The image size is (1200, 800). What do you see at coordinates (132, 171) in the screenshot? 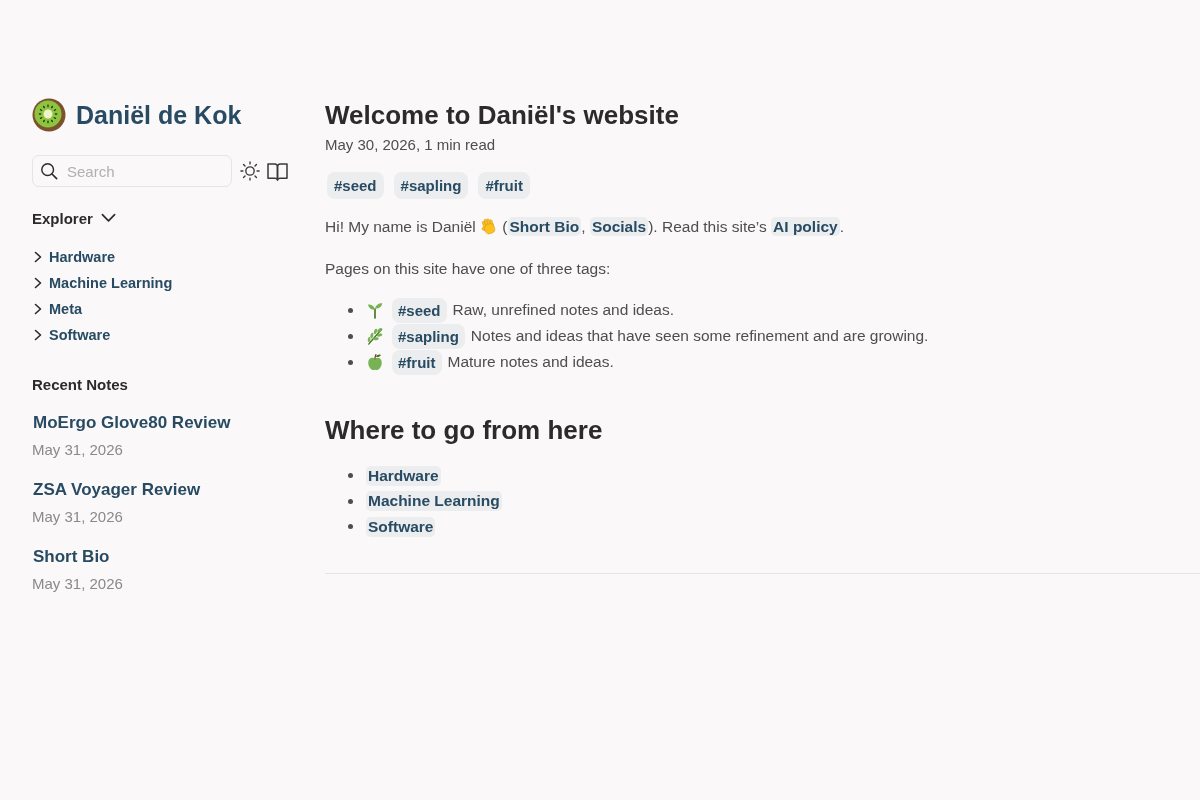
I see `search-field: Search` at bounding box center [132, 171].